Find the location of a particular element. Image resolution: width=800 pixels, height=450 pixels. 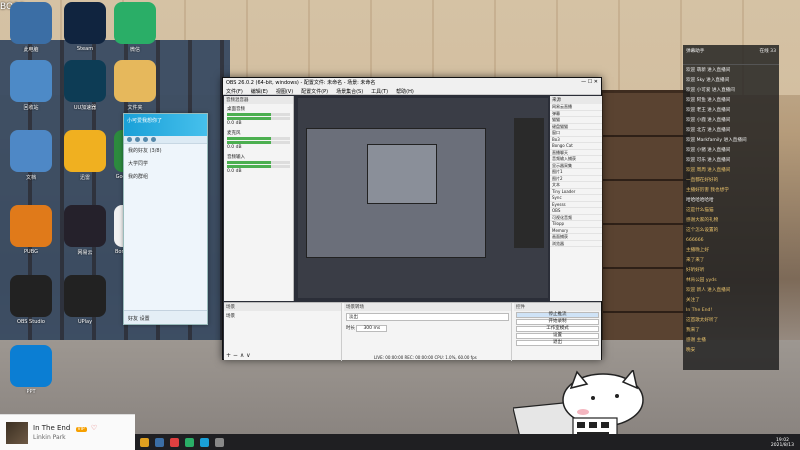

cat-eye-right is located at coordinates (617, 396).